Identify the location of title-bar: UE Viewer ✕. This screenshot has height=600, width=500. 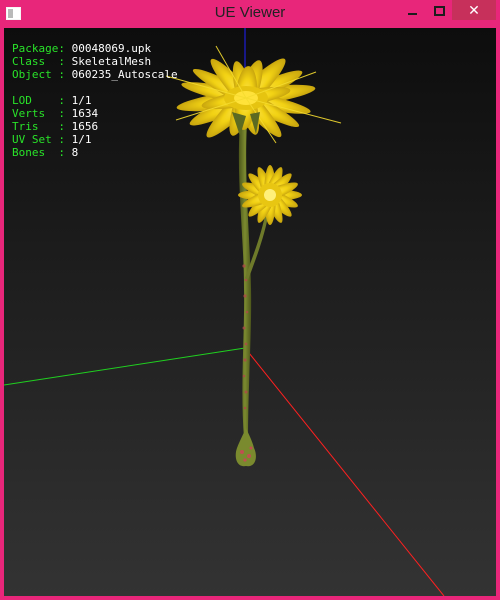
(250, 14).